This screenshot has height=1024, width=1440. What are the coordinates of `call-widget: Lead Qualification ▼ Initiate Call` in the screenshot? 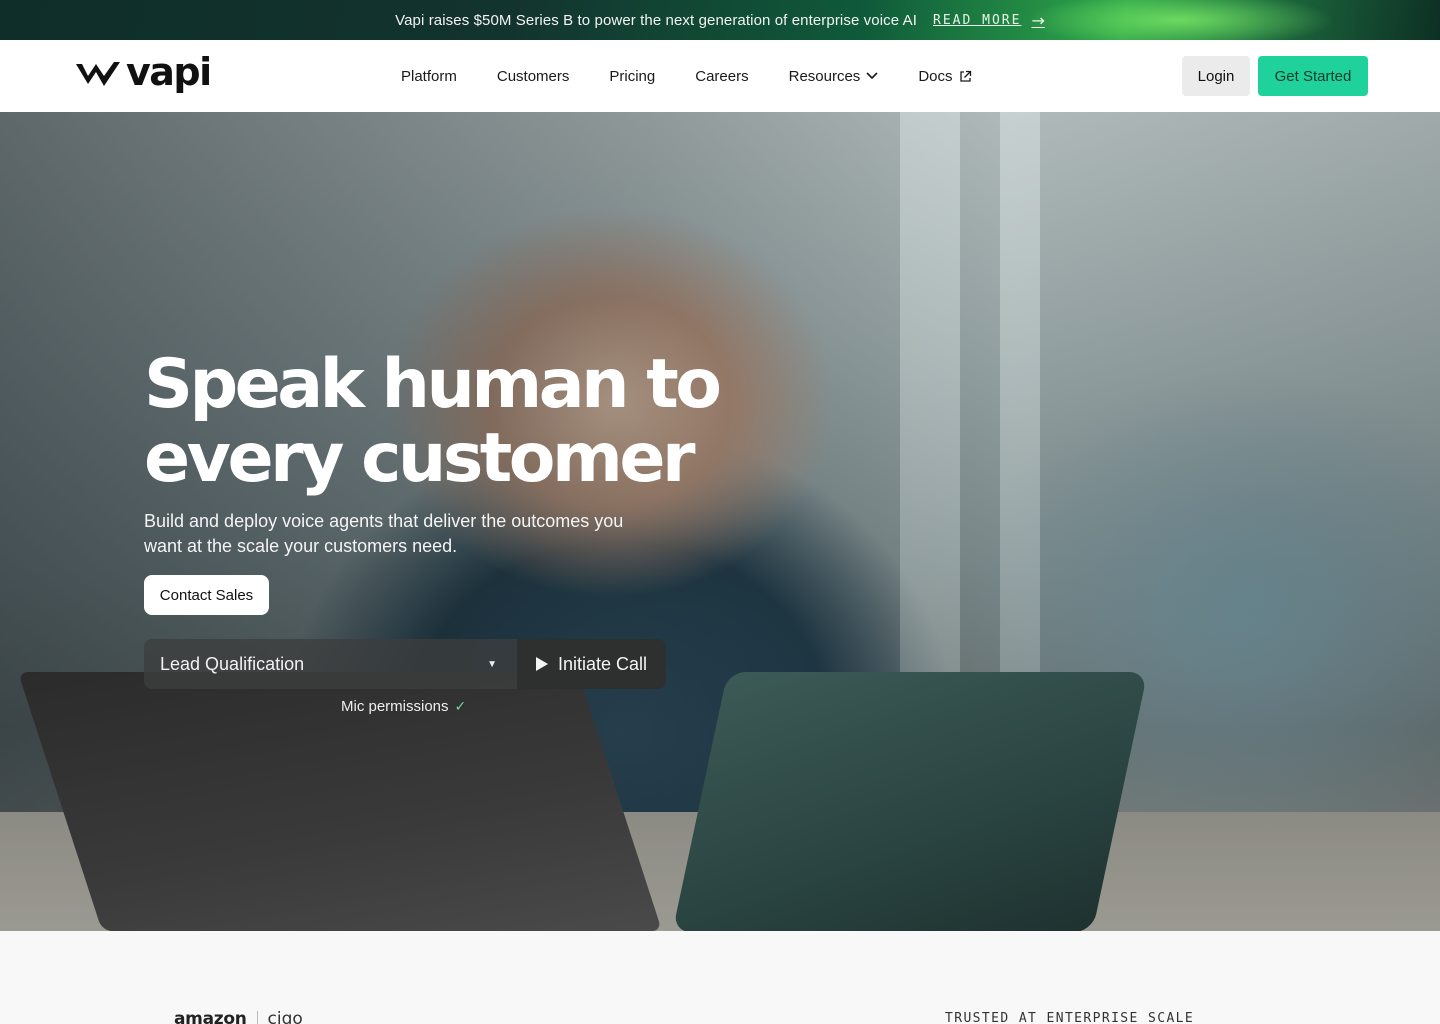 It's located at (405, 664).